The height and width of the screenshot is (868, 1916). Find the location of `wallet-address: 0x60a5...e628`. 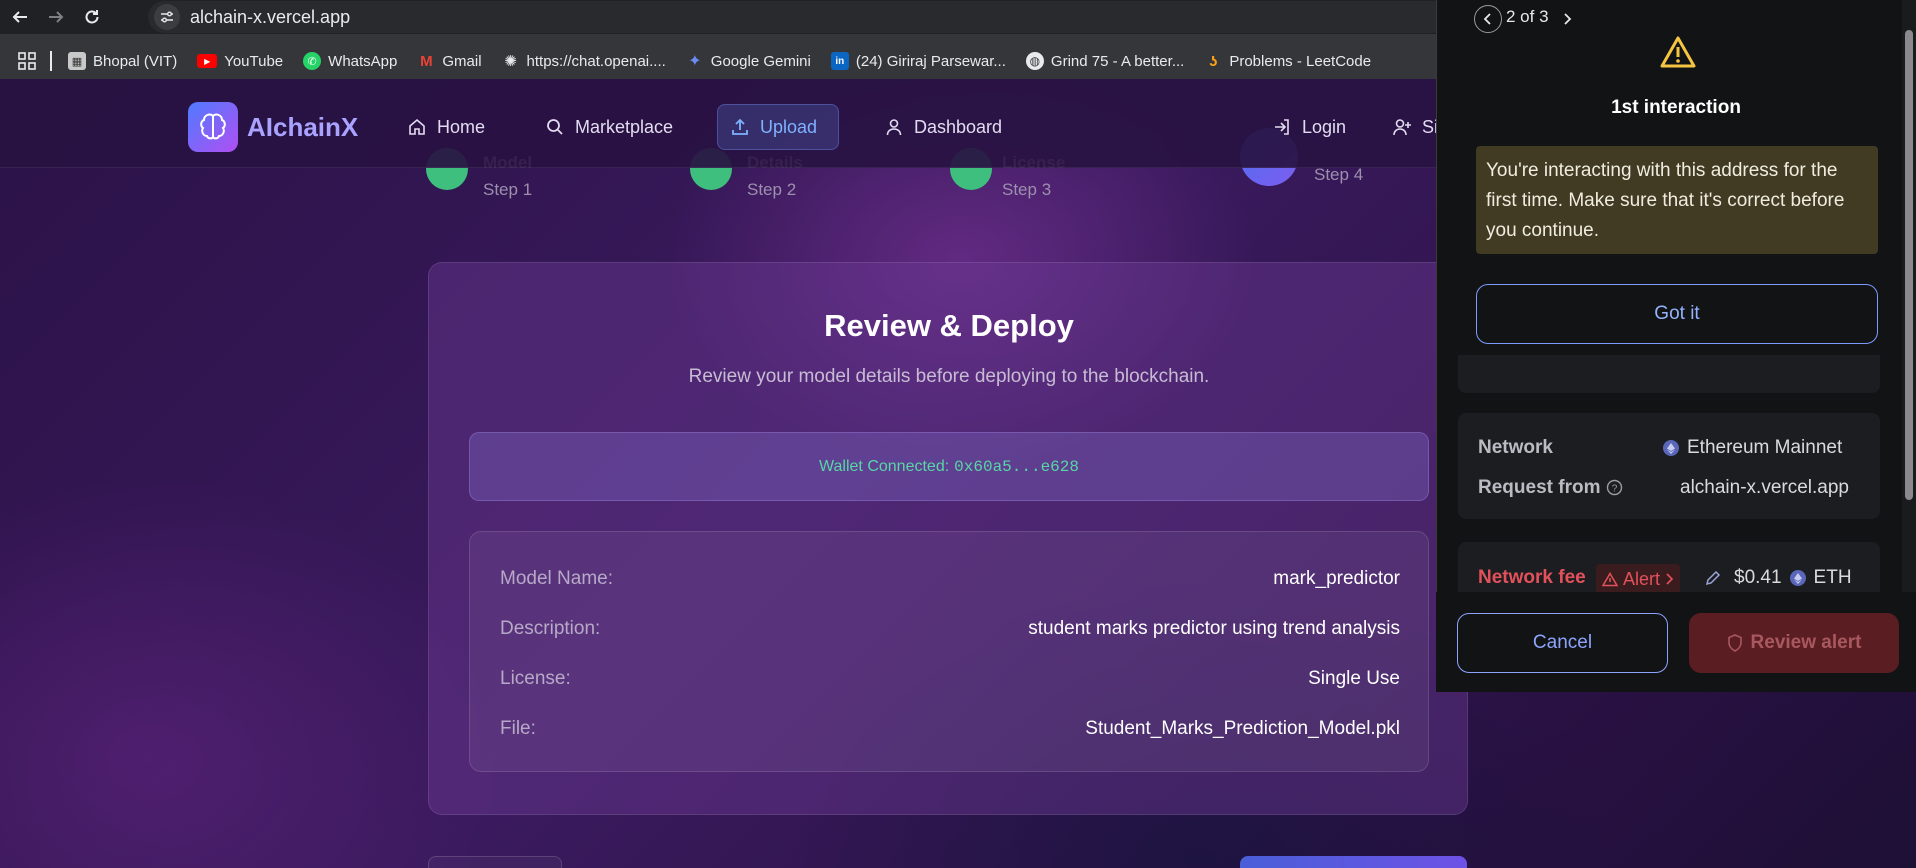

wallet-address: 0x60a5...e628 is located at coordinates (1016, 466).